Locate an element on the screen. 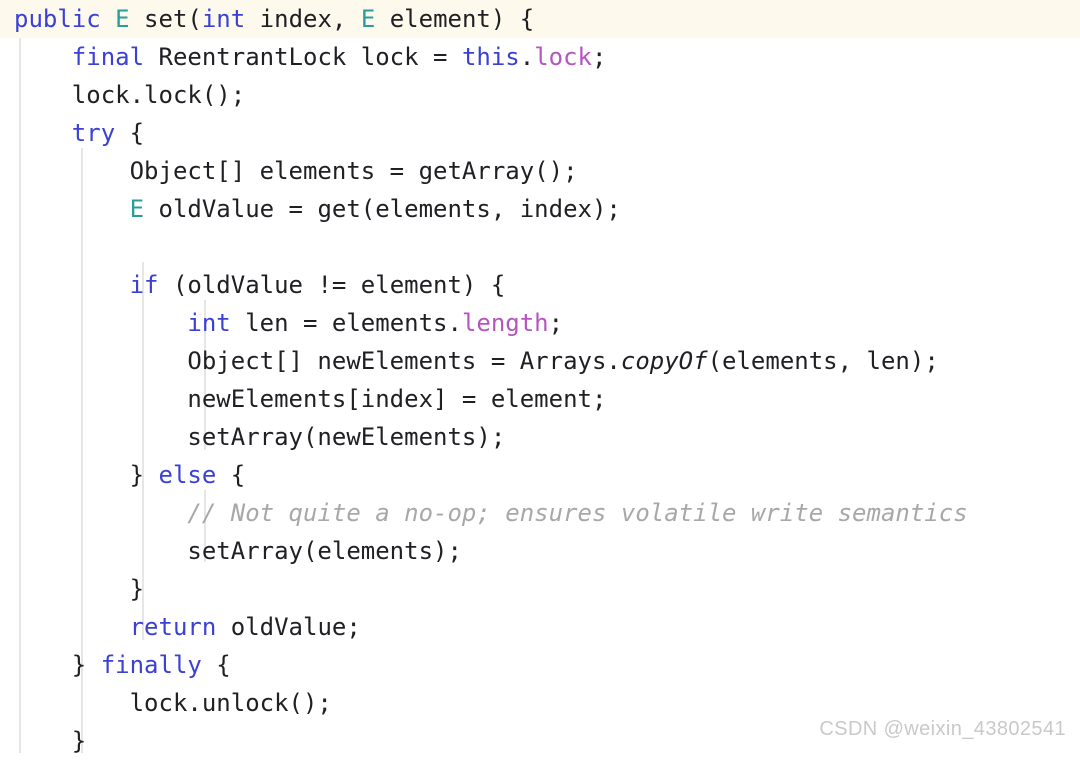 The width and height of the screenshot is (1080, 760). code-token-plain: lock.lock(); is located at coordinates (130, 95).